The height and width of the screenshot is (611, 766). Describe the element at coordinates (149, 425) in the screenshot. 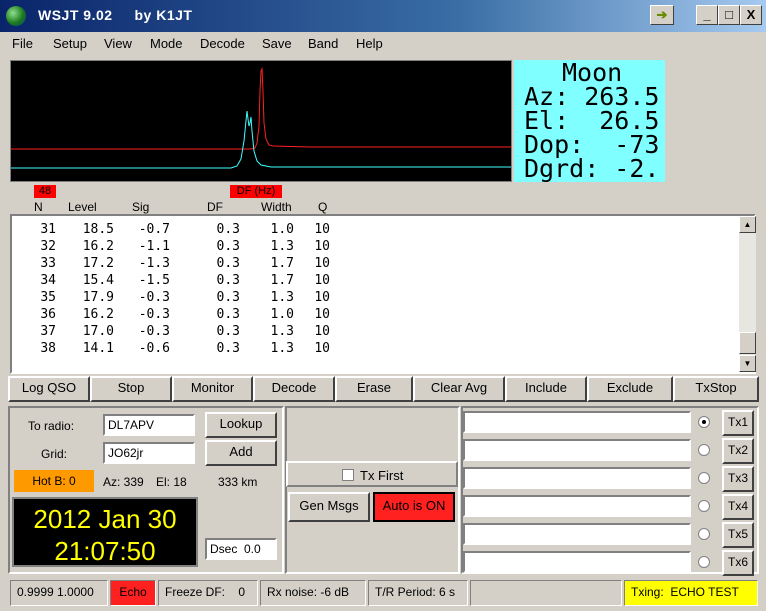

I see `to-radio-input: DL7APV` at that location.